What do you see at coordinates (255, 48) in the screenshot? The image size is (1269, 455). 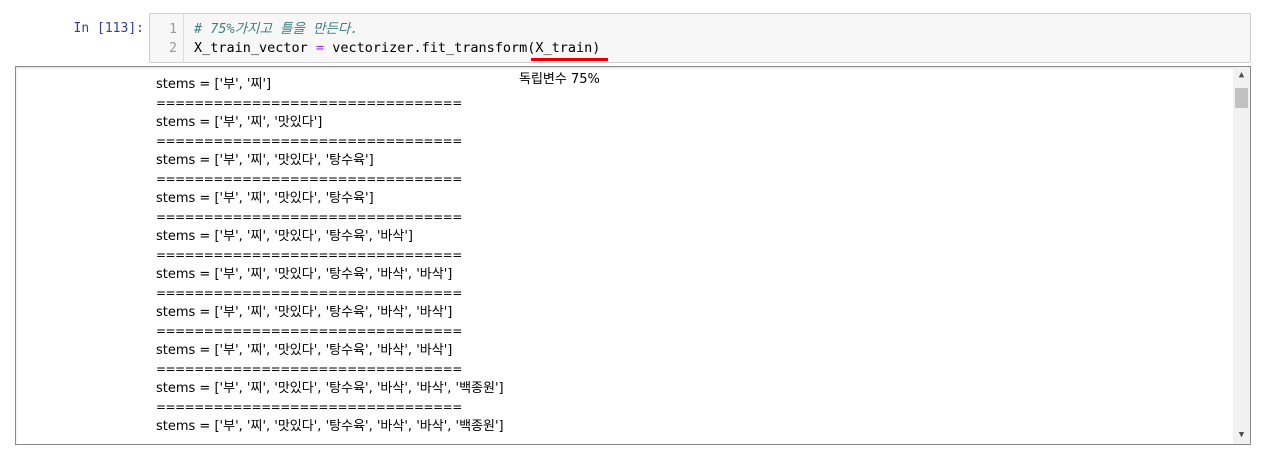 I see `code-variable: X_train_vector` at bounding box center [255, 48].